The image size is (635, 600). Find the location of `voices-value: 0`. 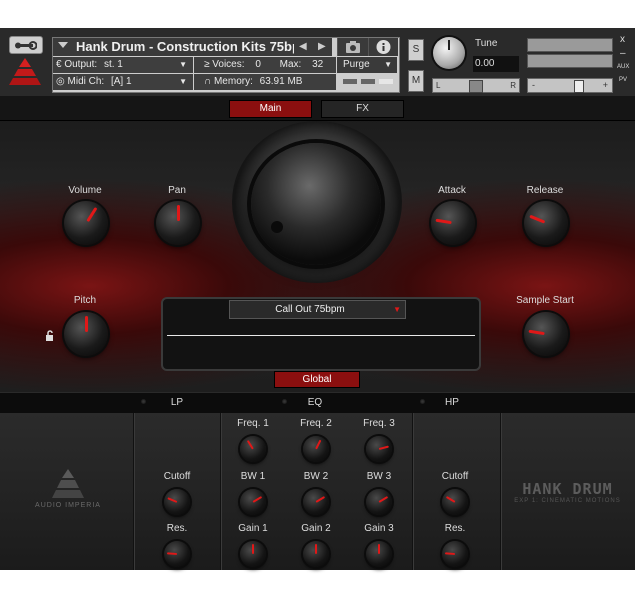

voices-value: 0 is located at coordinates (258, 64).